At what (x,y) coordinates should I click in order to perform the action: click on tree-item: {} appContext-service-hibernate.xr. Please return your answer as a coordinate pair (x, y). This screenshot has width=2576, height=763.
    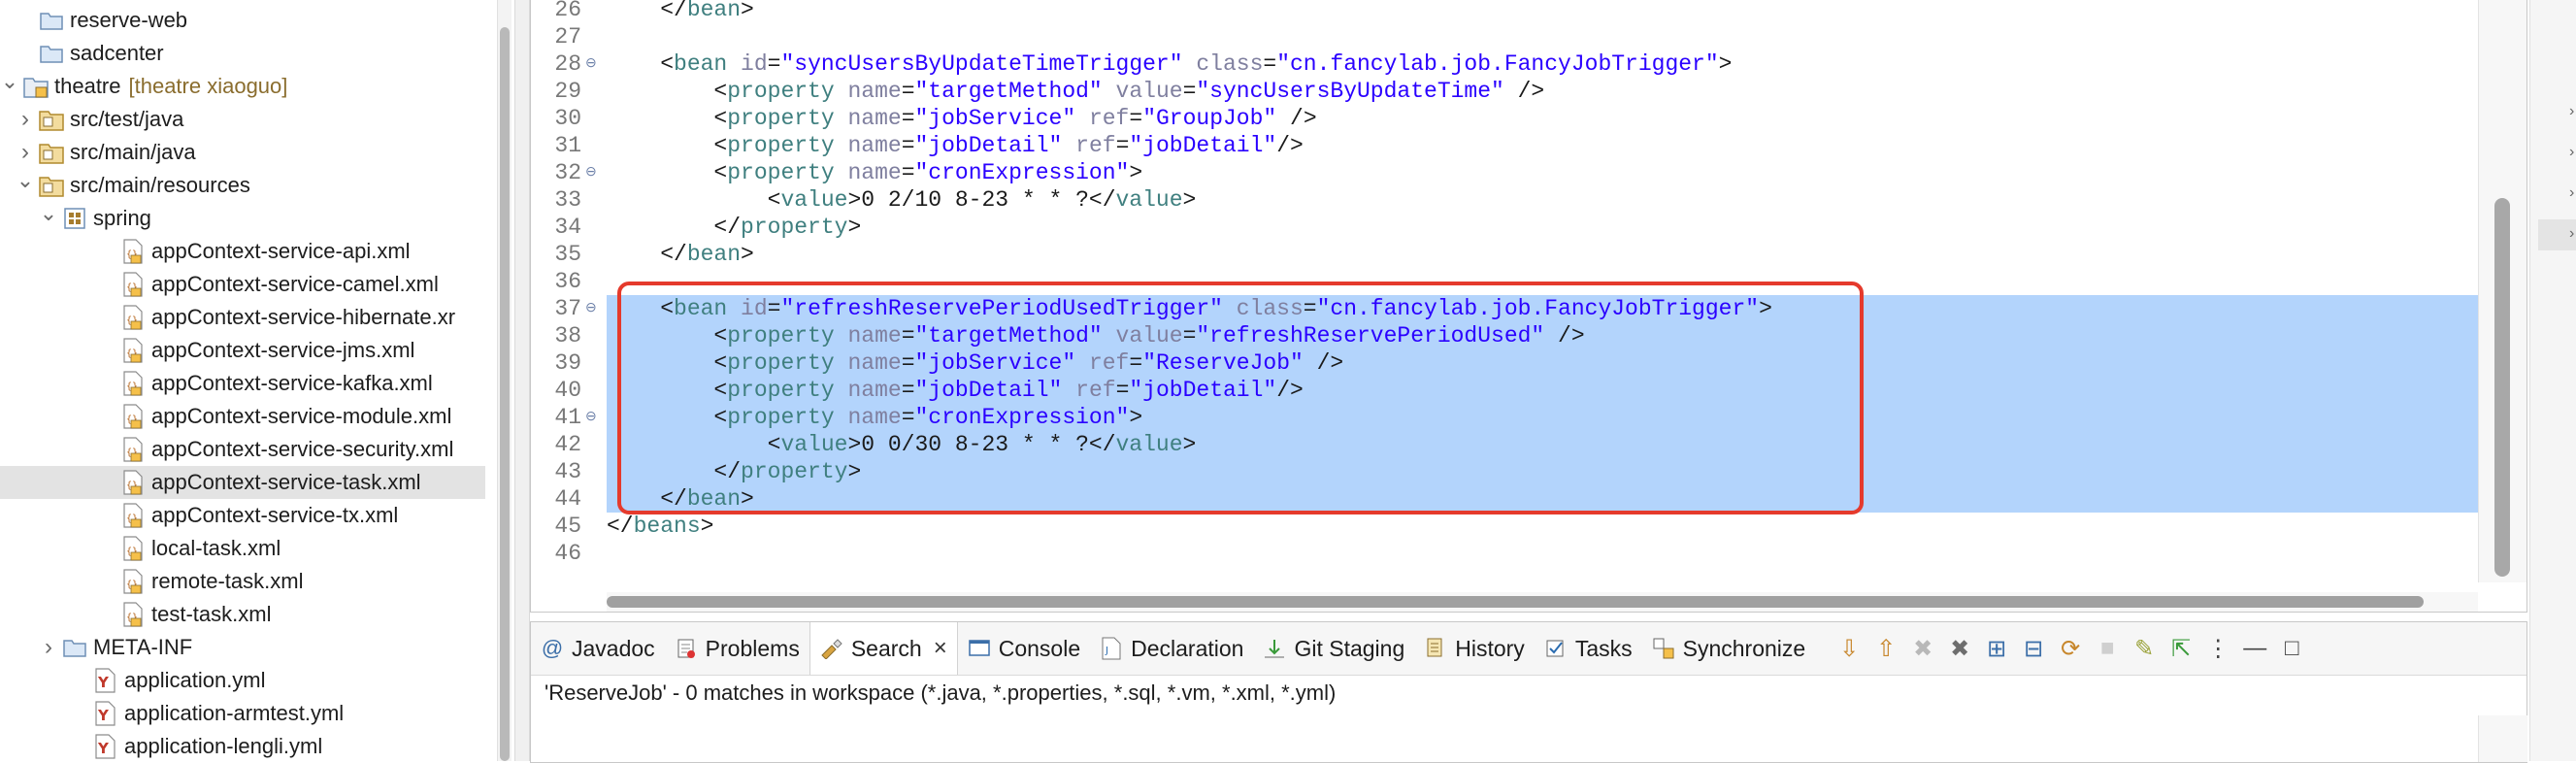
    Looking at the image, I should click on (242, 318).